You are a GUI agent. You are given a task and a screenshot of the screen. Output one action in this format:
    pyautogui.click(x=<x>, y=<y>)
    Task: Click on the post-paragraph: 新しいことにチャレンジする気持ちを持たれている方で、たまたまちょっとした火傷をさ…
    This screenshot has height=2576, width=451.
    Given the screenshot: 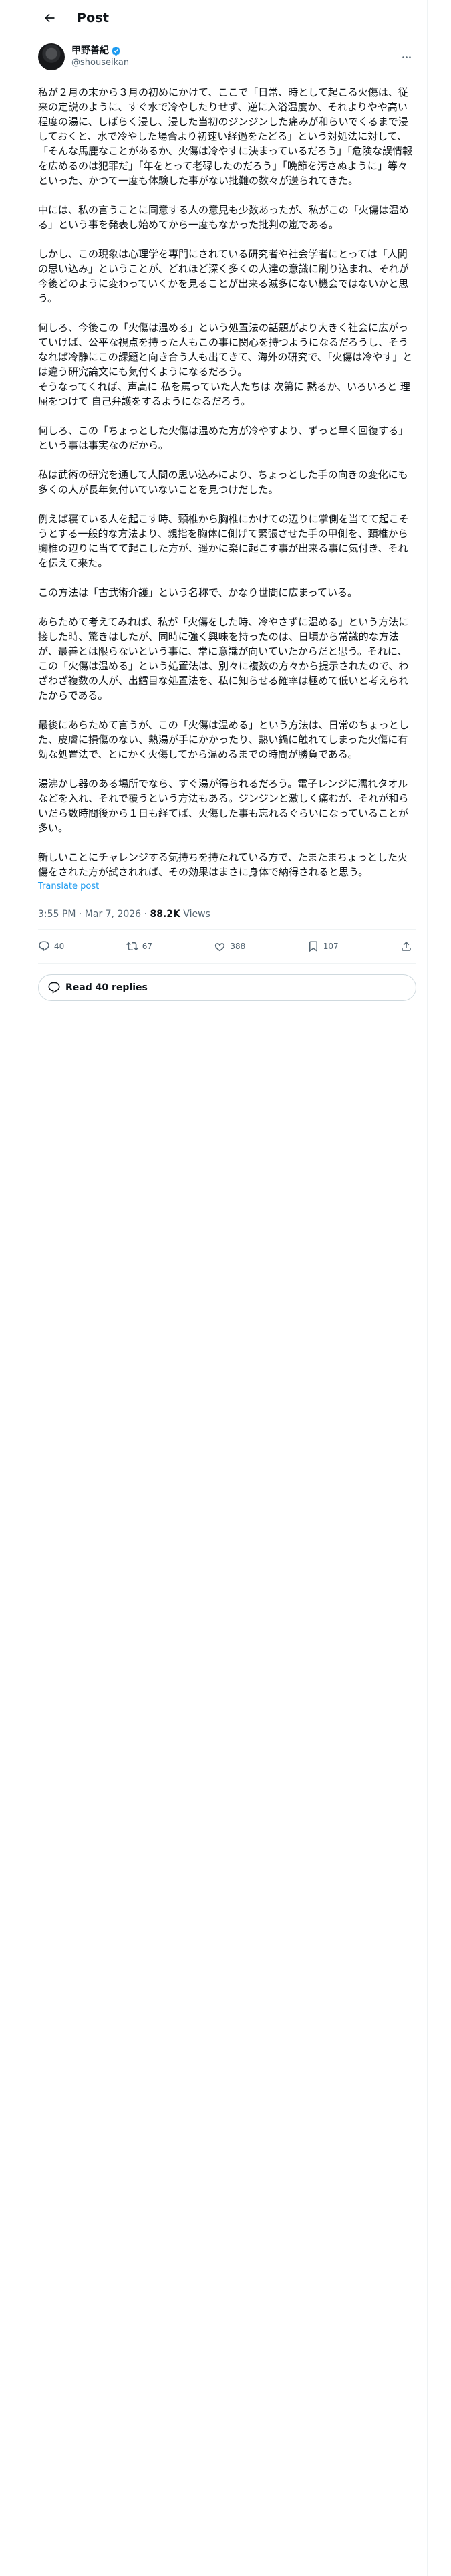 What is the action you would take?
    pyautogui.click(x=223, y=864)
    